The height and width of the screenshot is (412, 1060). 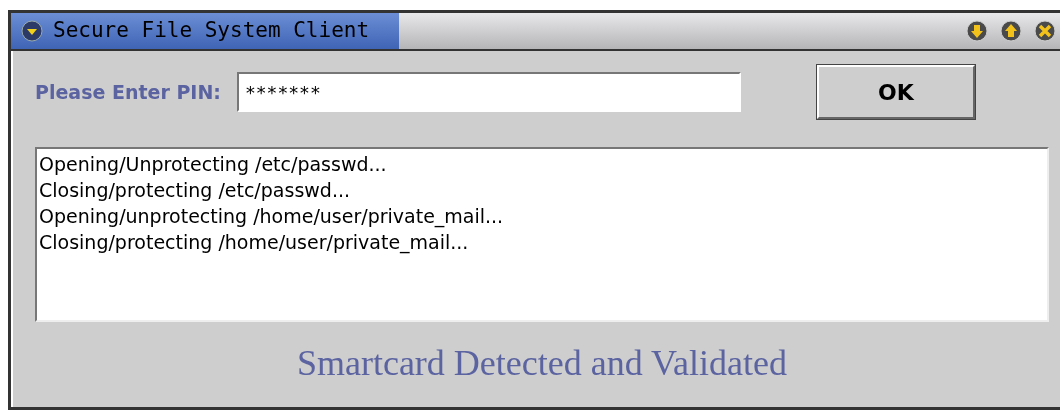 What do you see at coordinates (128, 92) in the screenshot?
I see `pin-label: Please Enter PIN:` at bounding box center [128, 92].